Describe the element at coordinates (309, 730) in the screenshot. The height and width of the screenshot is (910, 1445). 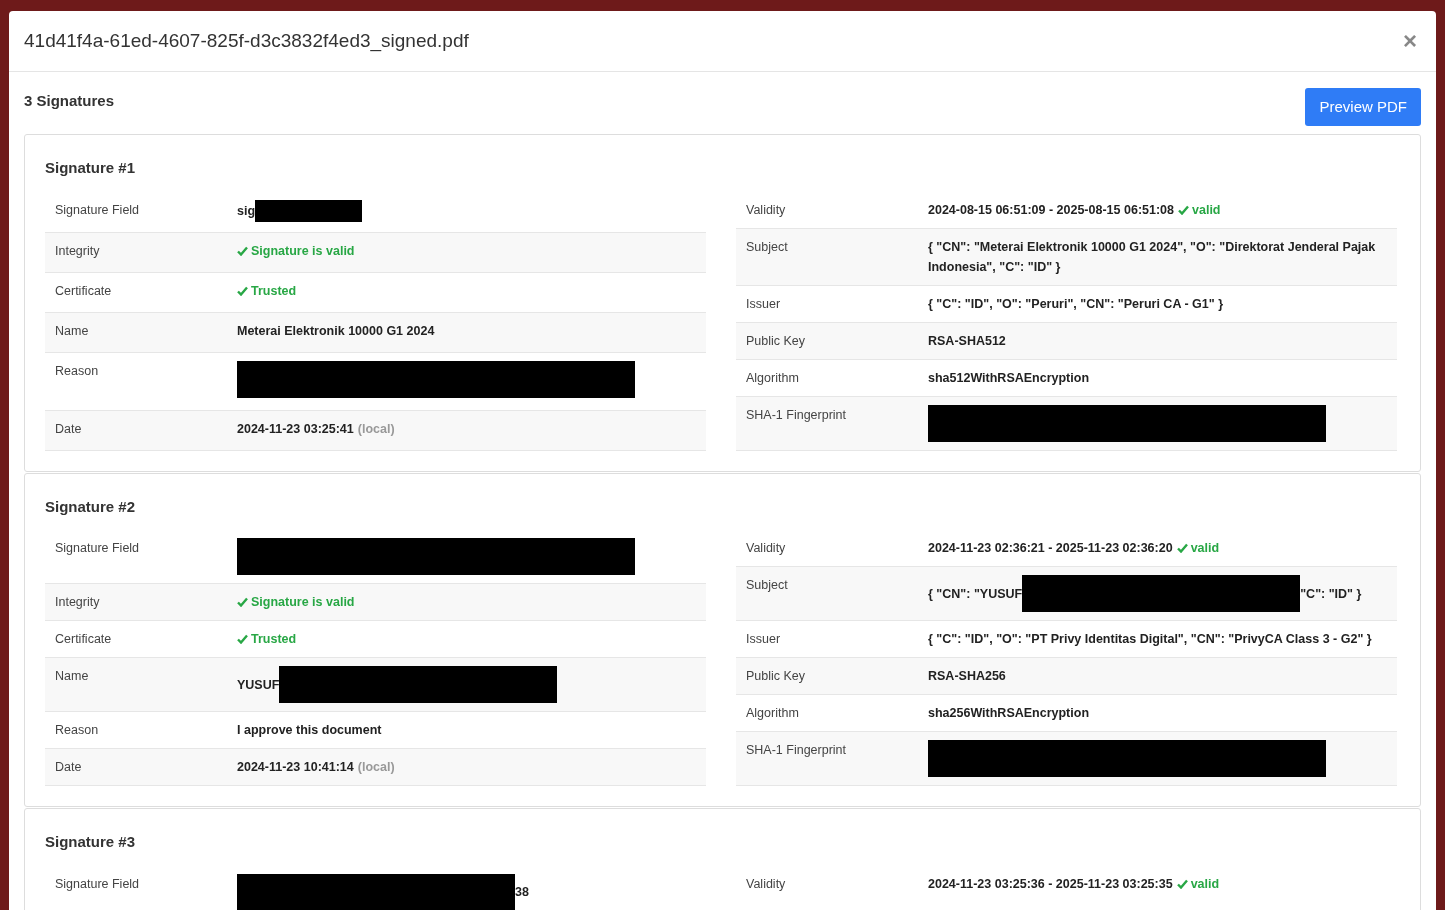
I see `value-text: I approve this document` at that location.